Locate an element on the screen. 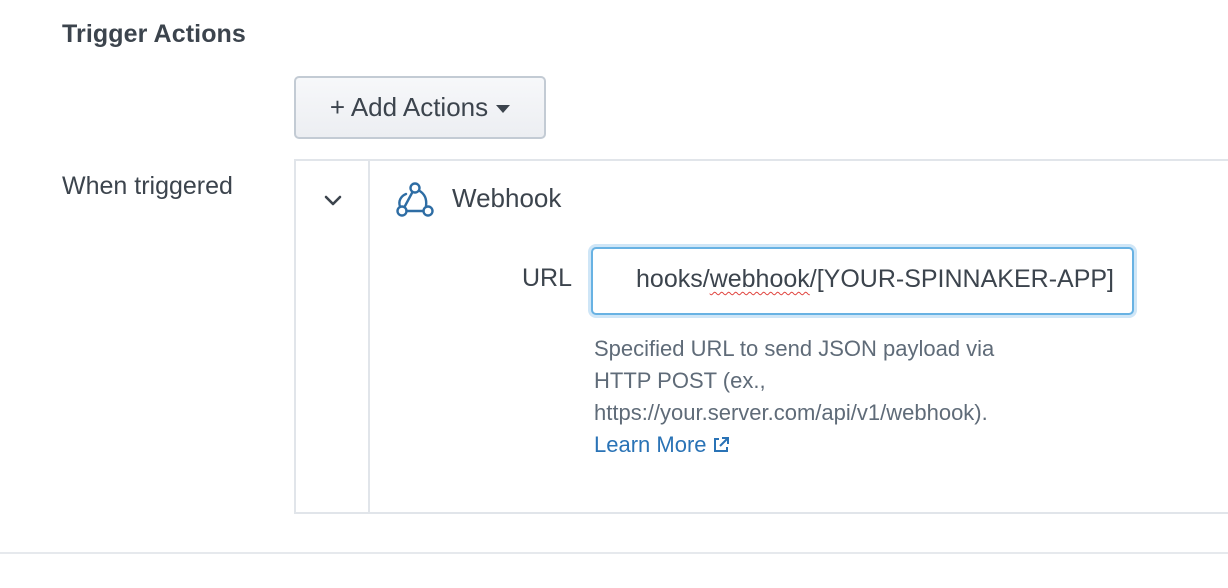 This screenshot has width=1228, height=588. chevron-down-icon is located at coordinates (333, 200).